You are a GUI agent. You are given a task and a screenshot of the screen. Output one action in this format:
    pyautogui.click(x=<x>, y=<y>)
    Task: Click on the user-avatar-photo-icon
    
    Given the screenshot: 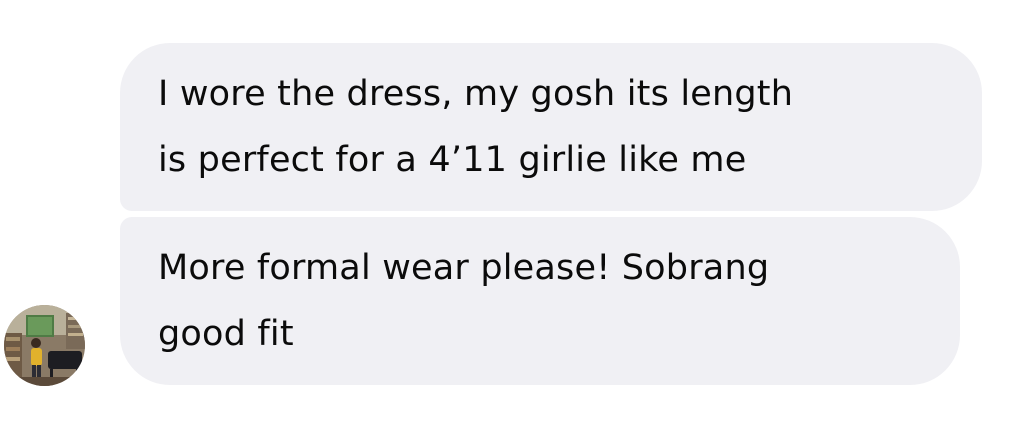 What is the action you would take?
    pyautogui.click(x=44, y=345)
    